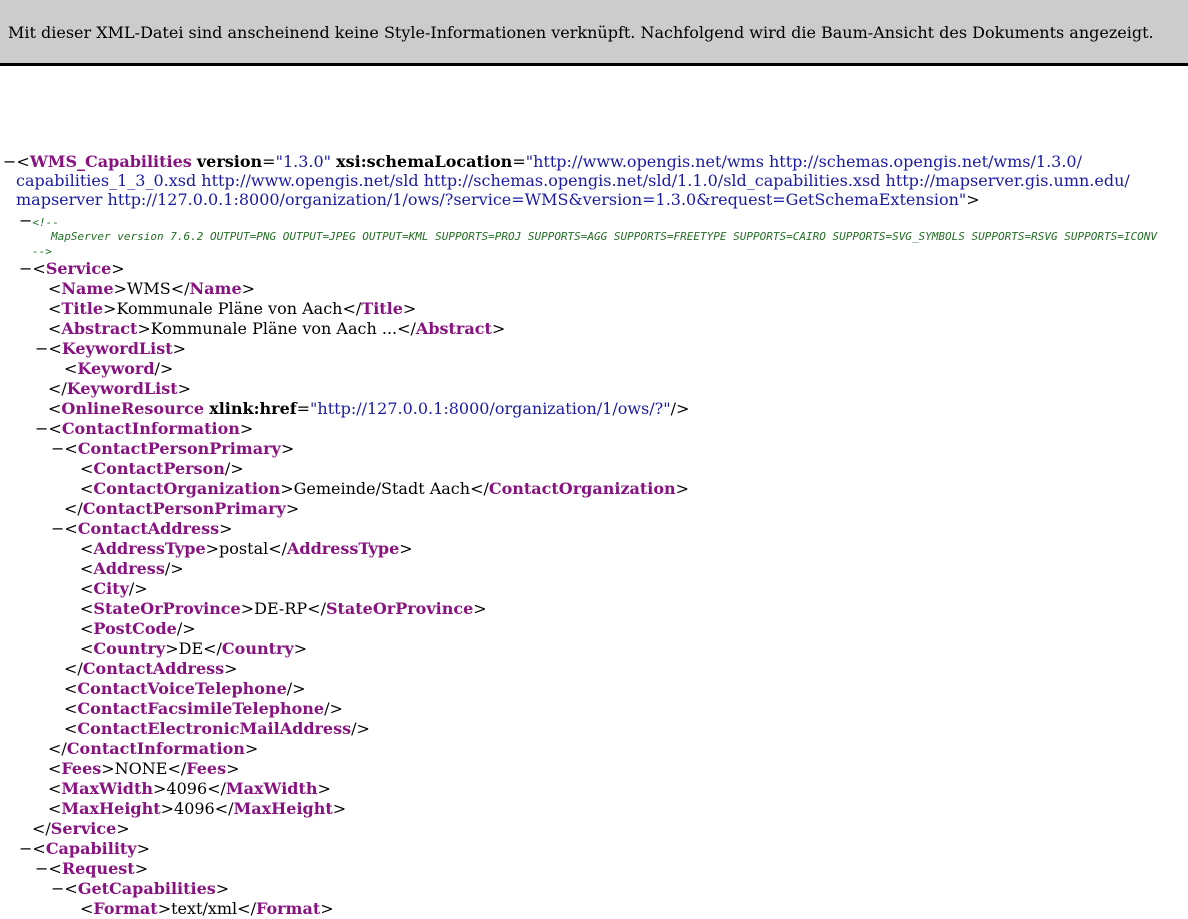 Image resolution: width=1188 pixels, height=919 pixels. I want to click on xml-node-keyword: <Keyword/>, so click(119, 368).